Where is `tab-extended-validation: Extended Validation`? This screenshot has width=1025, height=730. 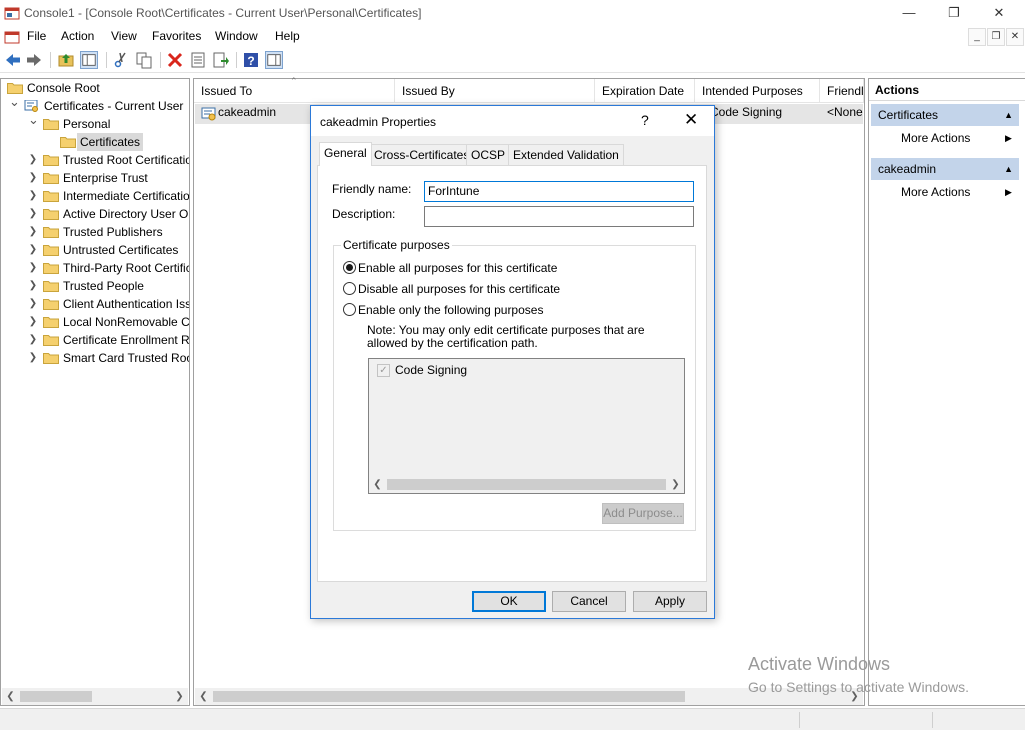
tab-extended-validation: Extended Validation is located at coordinates (566, 154).